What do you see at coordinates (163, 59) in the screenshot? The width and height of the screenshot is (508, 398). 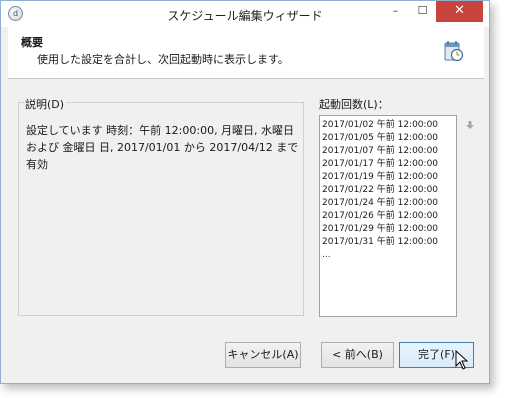 I see `page-subtitle: 使用した設定を合計し、次回起動時に表示します。` at bounding box center [163, 59].